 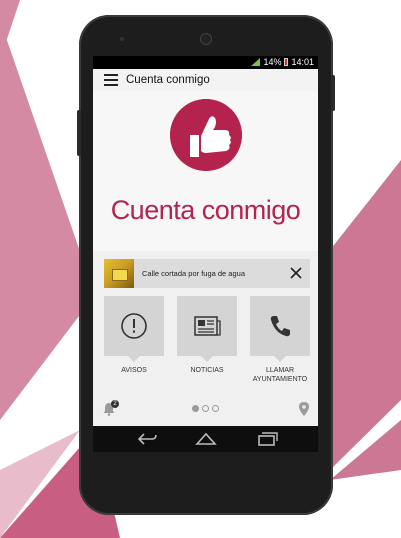 What do you see at coordinates (304, 409) in the screenshot?
I see `location-pin-icon` at bounding box center [304, 409].